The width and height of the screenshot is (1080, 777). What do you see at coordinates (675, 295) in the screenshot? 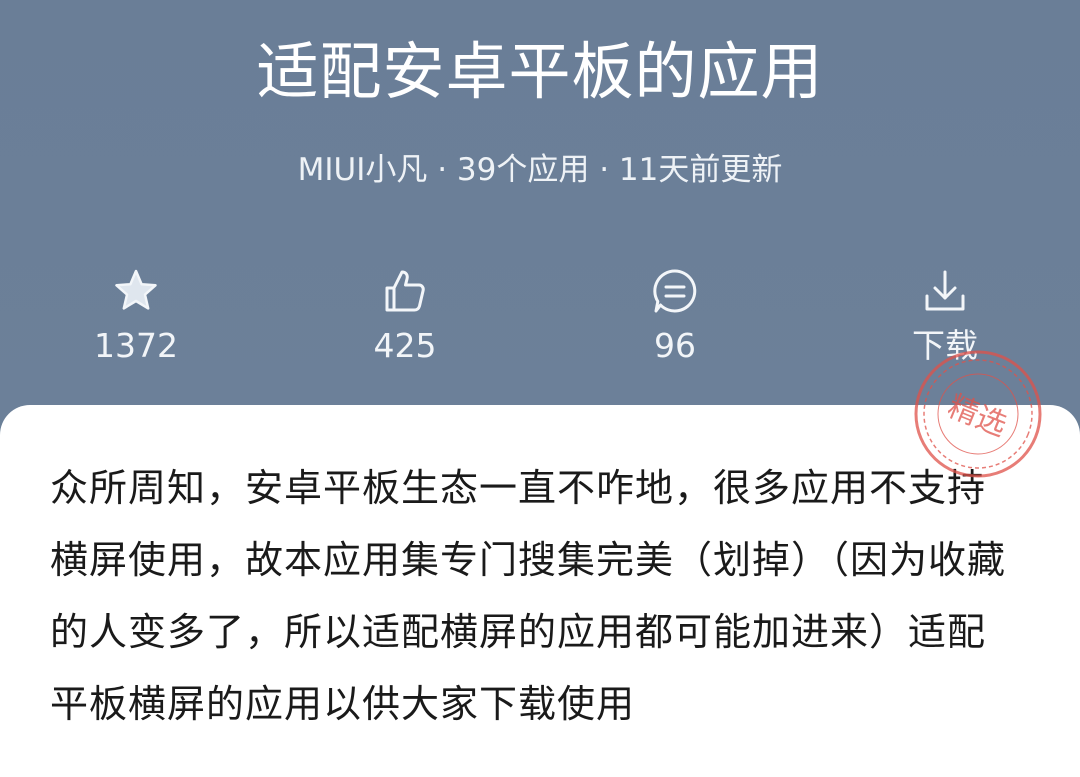
I see `comment-icon` at bounding box center [675, 295].